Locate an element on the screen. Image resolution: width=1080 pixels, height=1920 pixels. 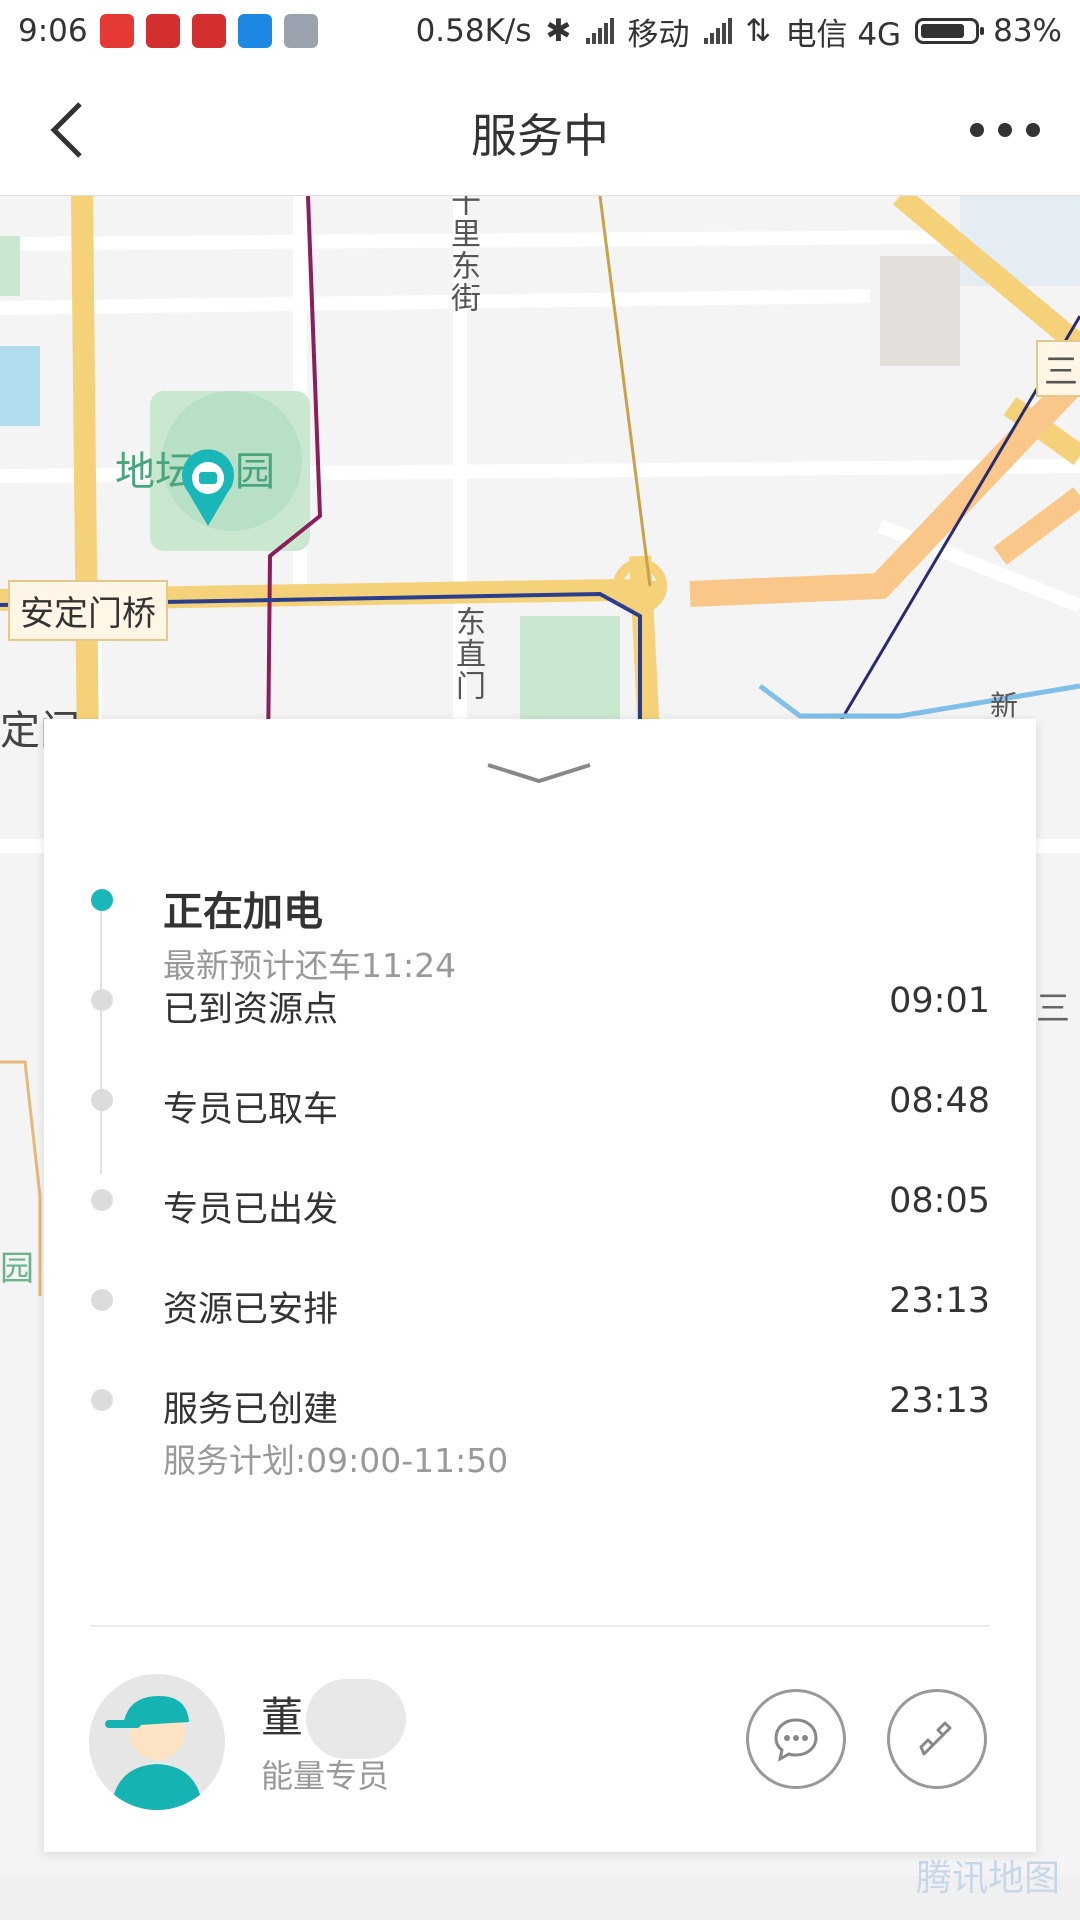
battery-percent: 83% is located at coordinates (1027, 31).